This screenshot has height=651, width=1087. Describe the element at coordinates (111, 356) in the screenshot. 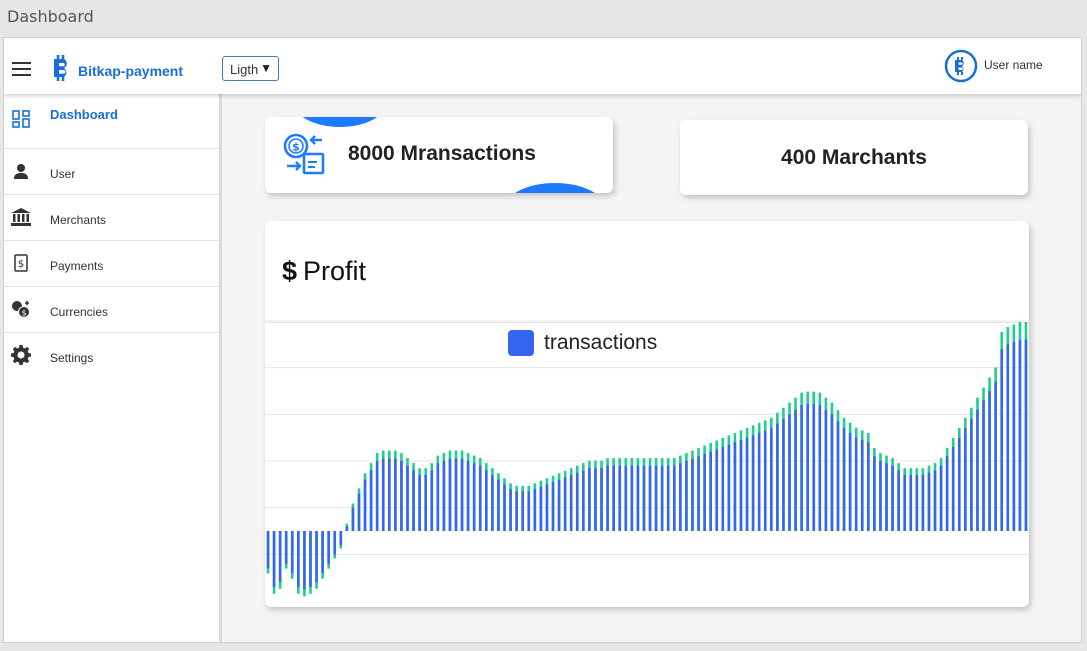

I see `sidebar-item-settings: Settings` at that location.